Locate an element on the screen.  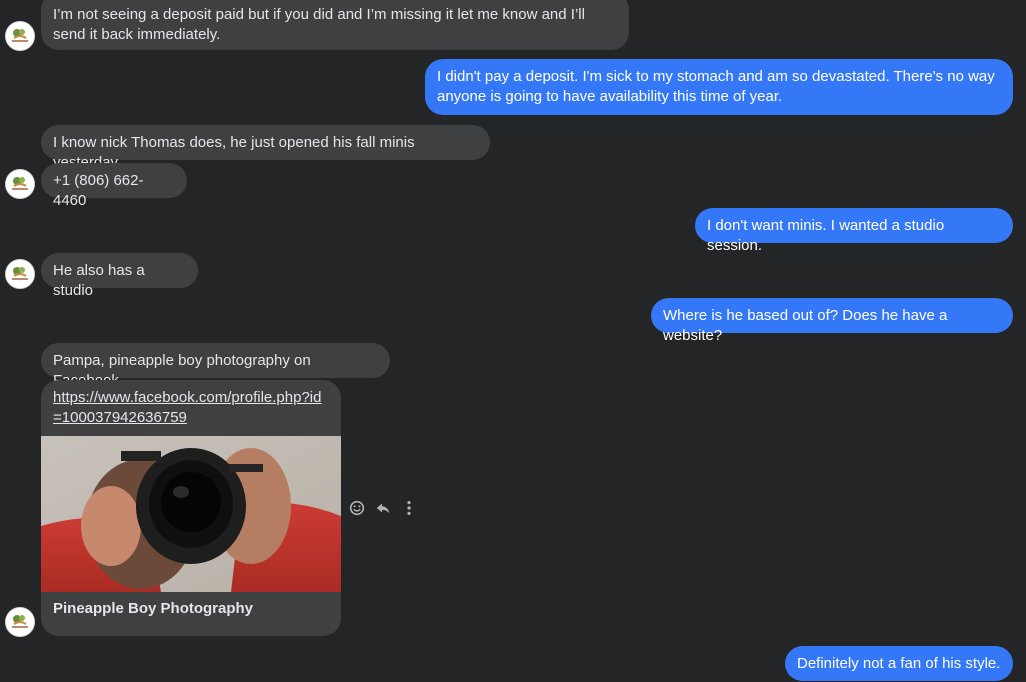
message-text: +1 (806) 662-4460 is located at coordinates (98, 190).